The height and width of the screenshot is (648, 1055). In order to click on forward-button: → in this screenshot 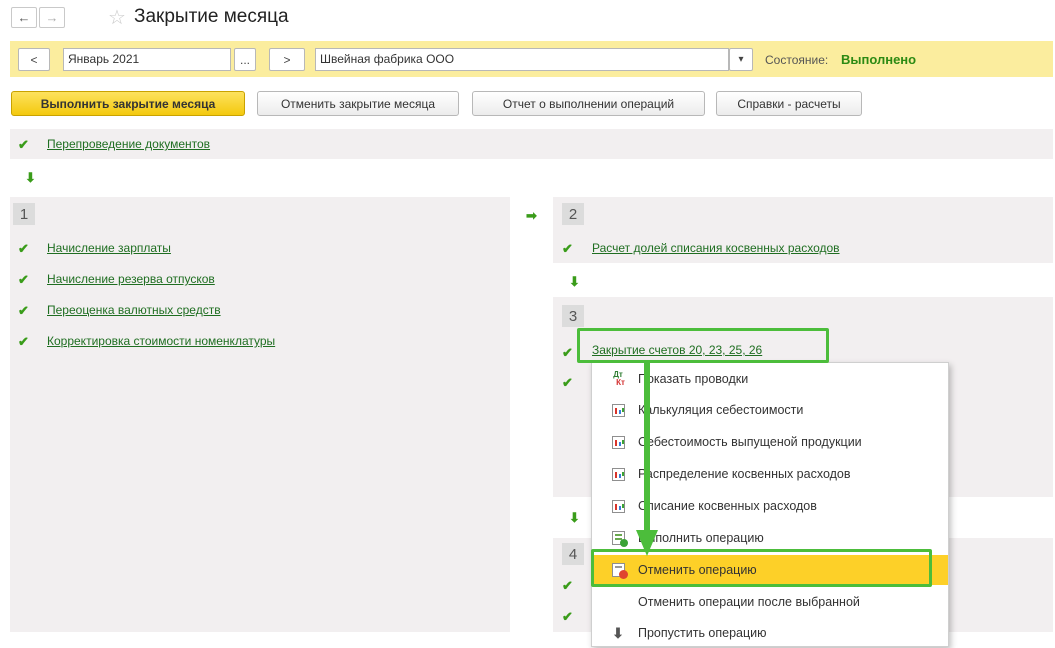, I will do `click(52, 17)`.